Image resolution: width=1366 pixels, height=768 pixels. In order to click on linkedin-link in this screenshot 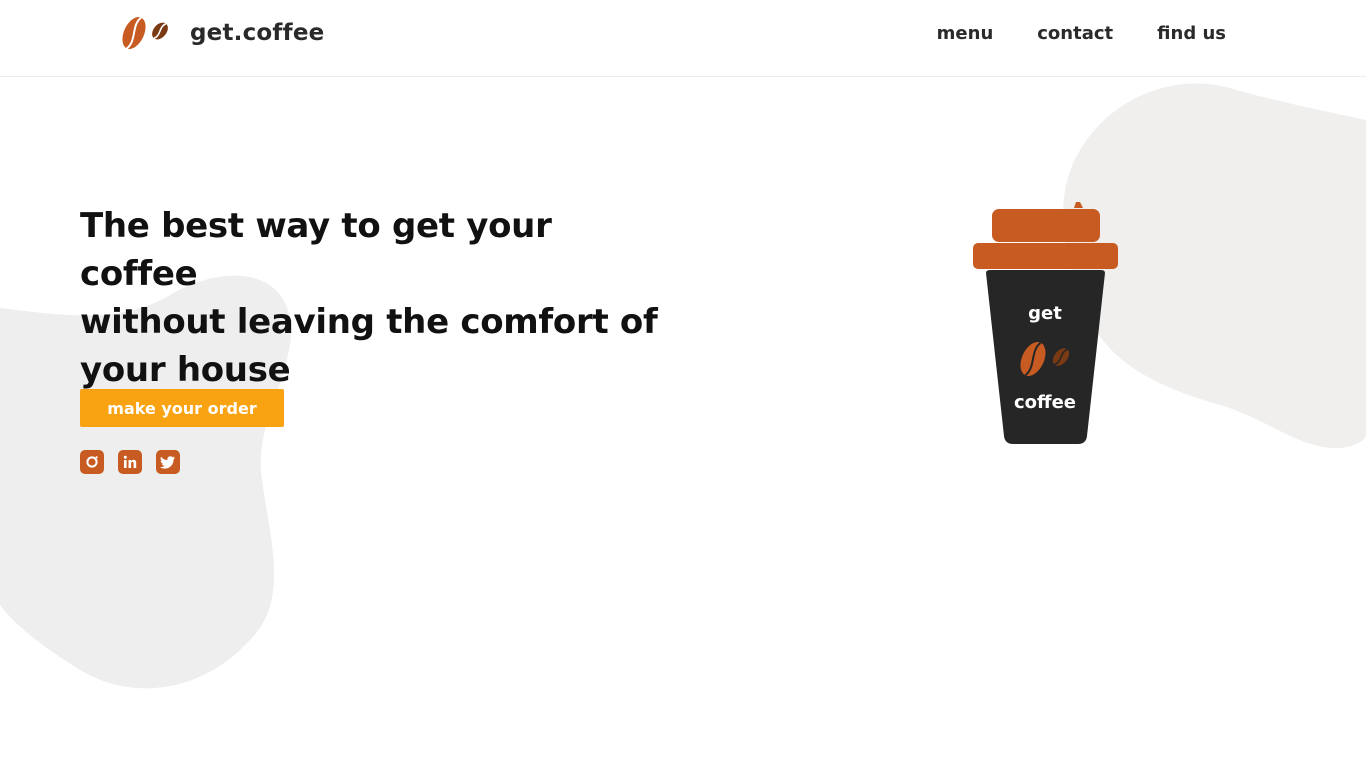, I will do `click(130, 462)`.